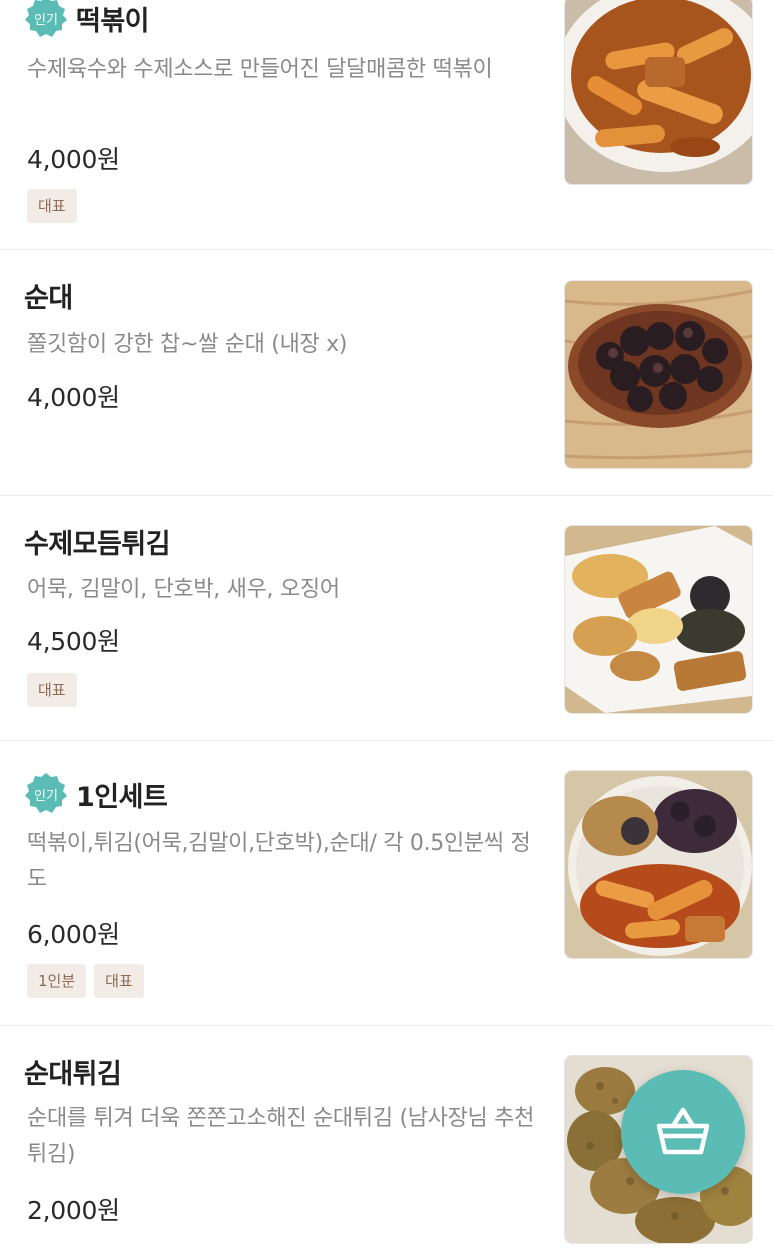  I want to click on basket-icon, so click(683, 1131).